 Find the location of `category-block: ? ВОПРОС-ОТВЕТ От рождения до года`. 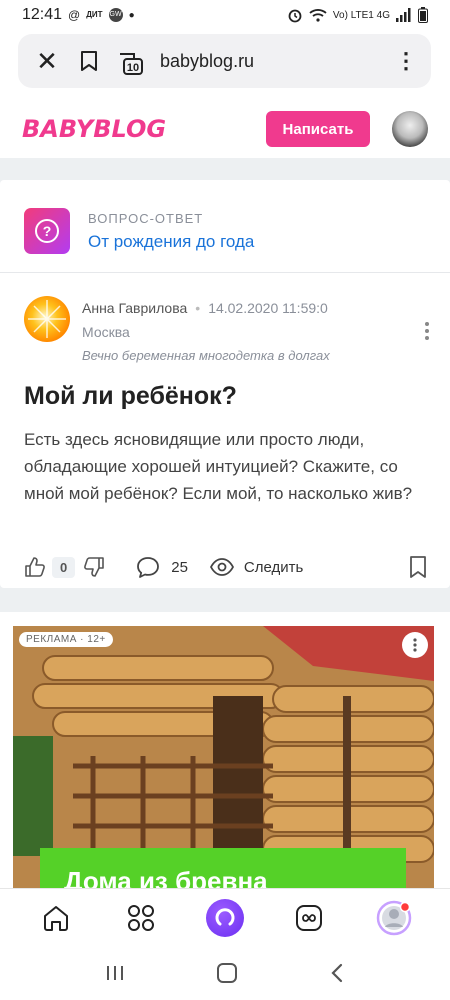

category-block: ? ВОПРОС-ОТВЕТ От рождения до года is located at coordinates (139, 231).